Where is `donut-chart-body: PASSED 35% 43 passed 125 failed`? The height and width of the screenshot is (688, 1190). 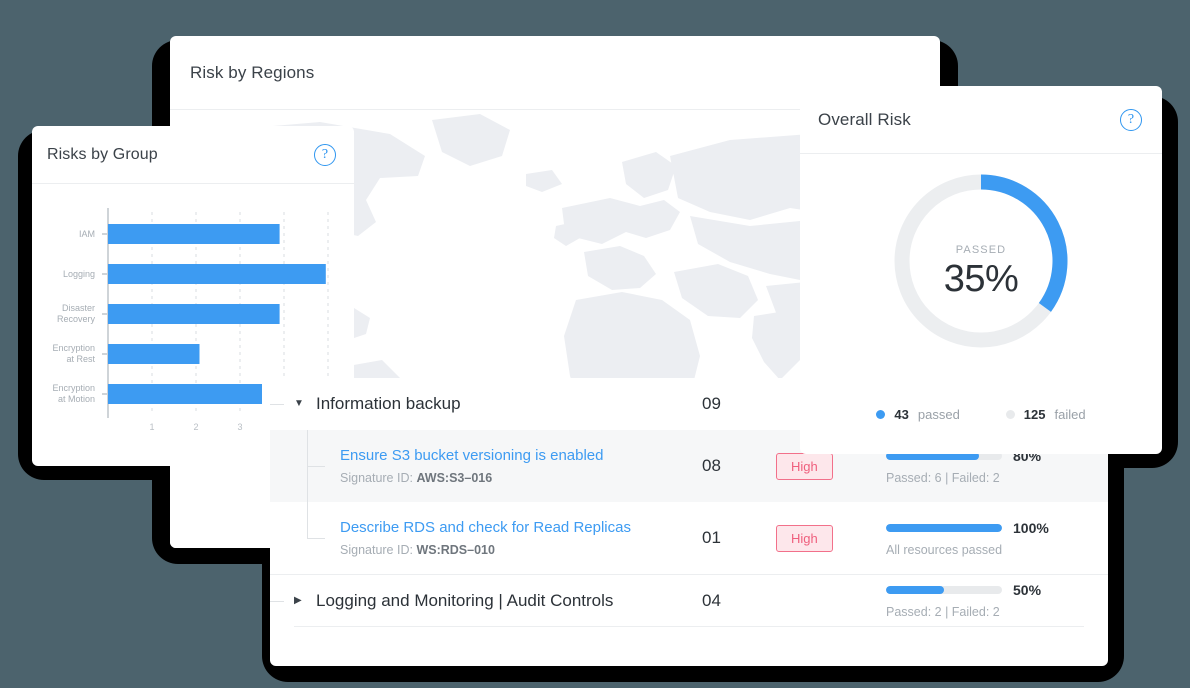
donut-chart-body: PASSED 35% 43 passed 125 failed is located at coordinates (981, 304).